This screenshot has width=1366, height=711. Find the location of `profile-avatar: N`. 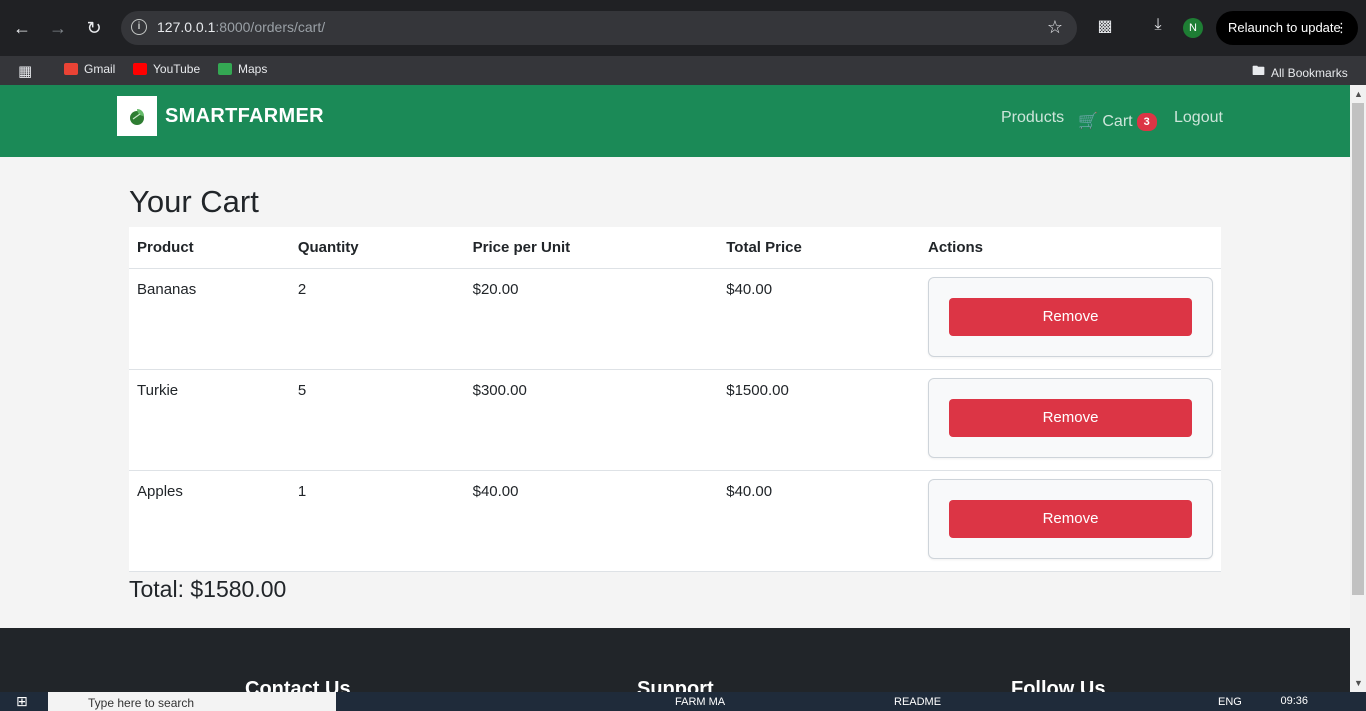

profile-avatar: N is located at coordinates (1193, 28).